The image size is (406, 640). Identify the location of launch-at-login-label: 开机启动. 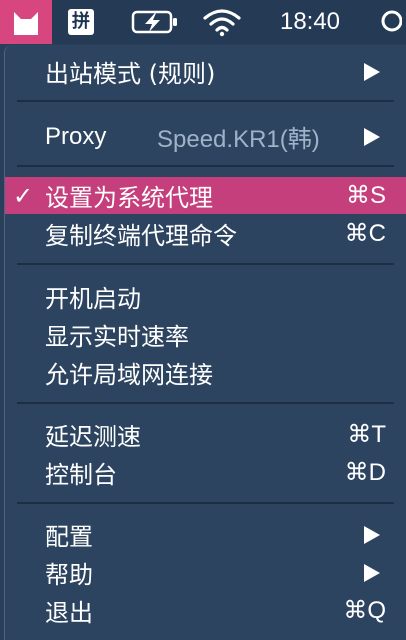
(93, 299).